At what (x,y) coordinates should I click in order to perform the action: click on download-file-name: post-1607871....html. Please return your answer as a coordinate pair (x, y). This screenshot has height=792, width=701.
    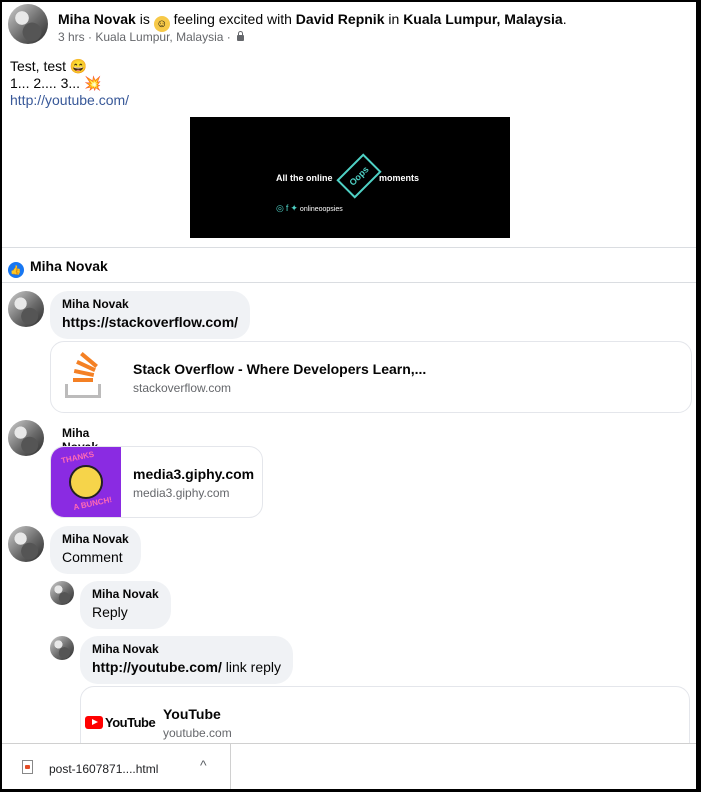
    Looking at the image, I should click on (103, 769).